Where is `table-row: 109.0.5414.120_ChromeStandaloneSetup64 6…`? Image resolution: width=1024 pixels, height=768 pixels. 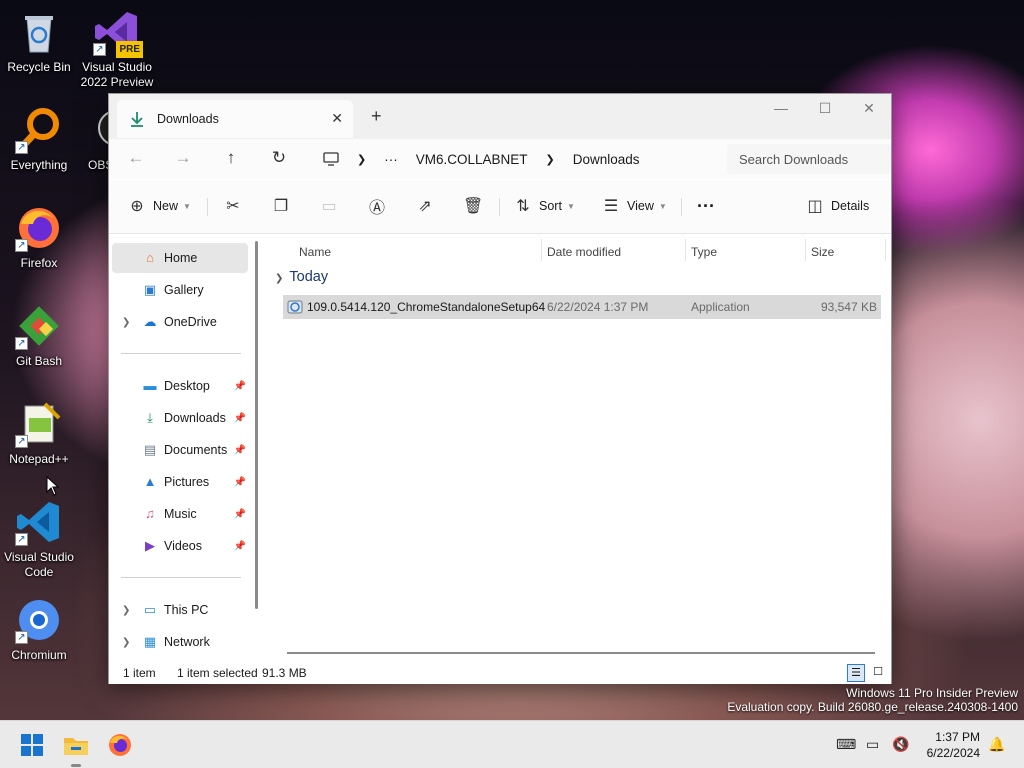
table-row: 109.0.5414.120_ChromeStandaloneSetup64 6… is located at coordinates (582, 307).